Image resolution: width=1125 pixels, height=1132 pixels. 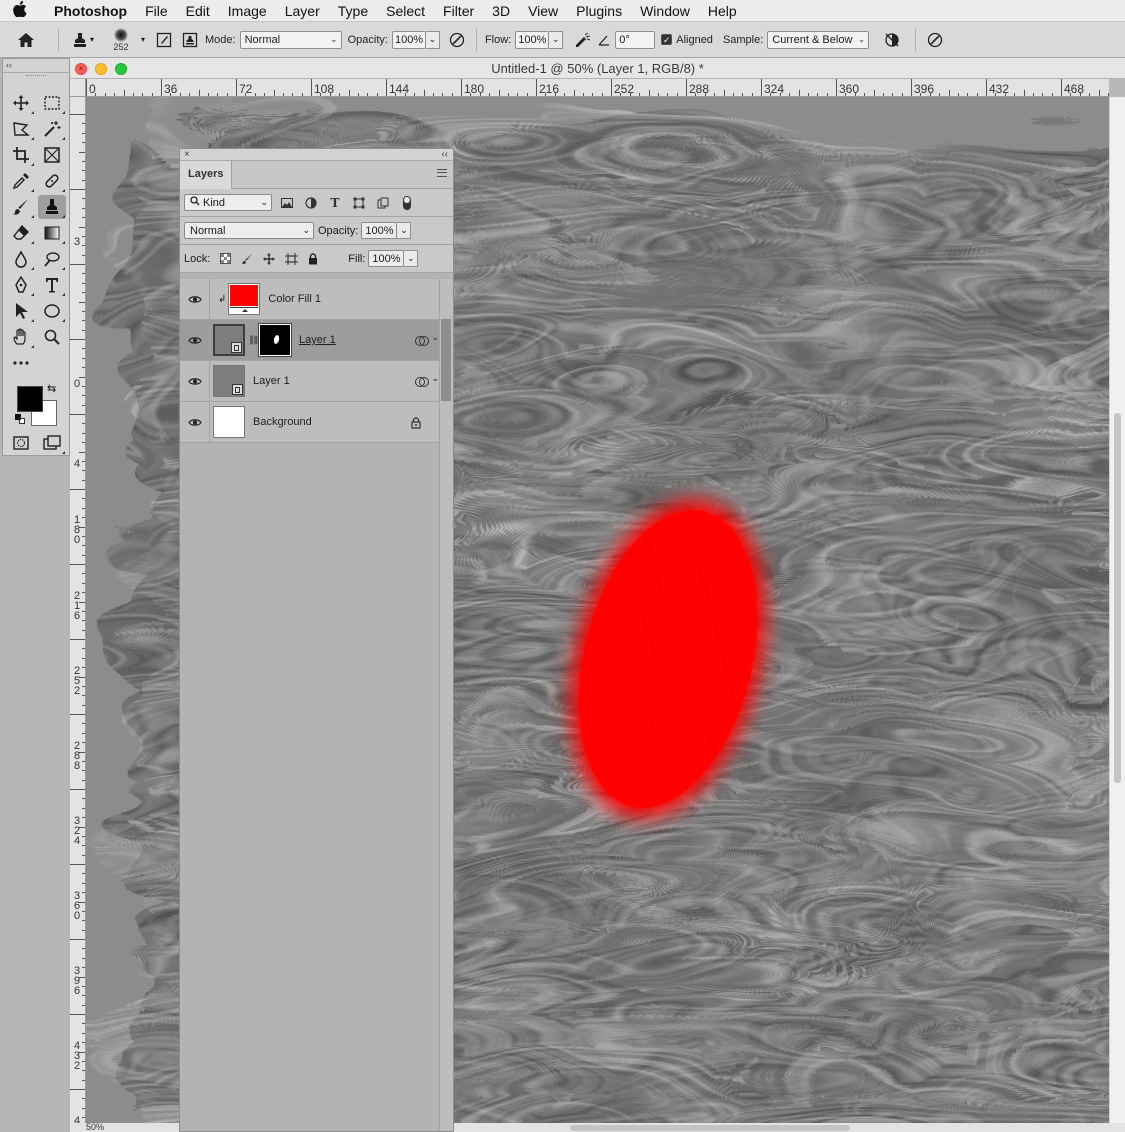 I want to click on menu-edit: Edit, so click(x=198, y=11).